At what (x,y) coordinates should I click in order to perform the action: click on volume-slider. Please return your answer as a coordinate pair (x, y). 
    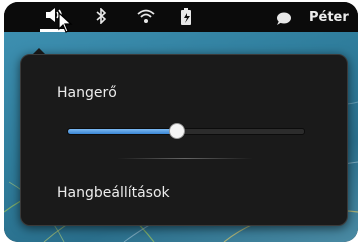
    Looking at the image, I should click on (186, 131).